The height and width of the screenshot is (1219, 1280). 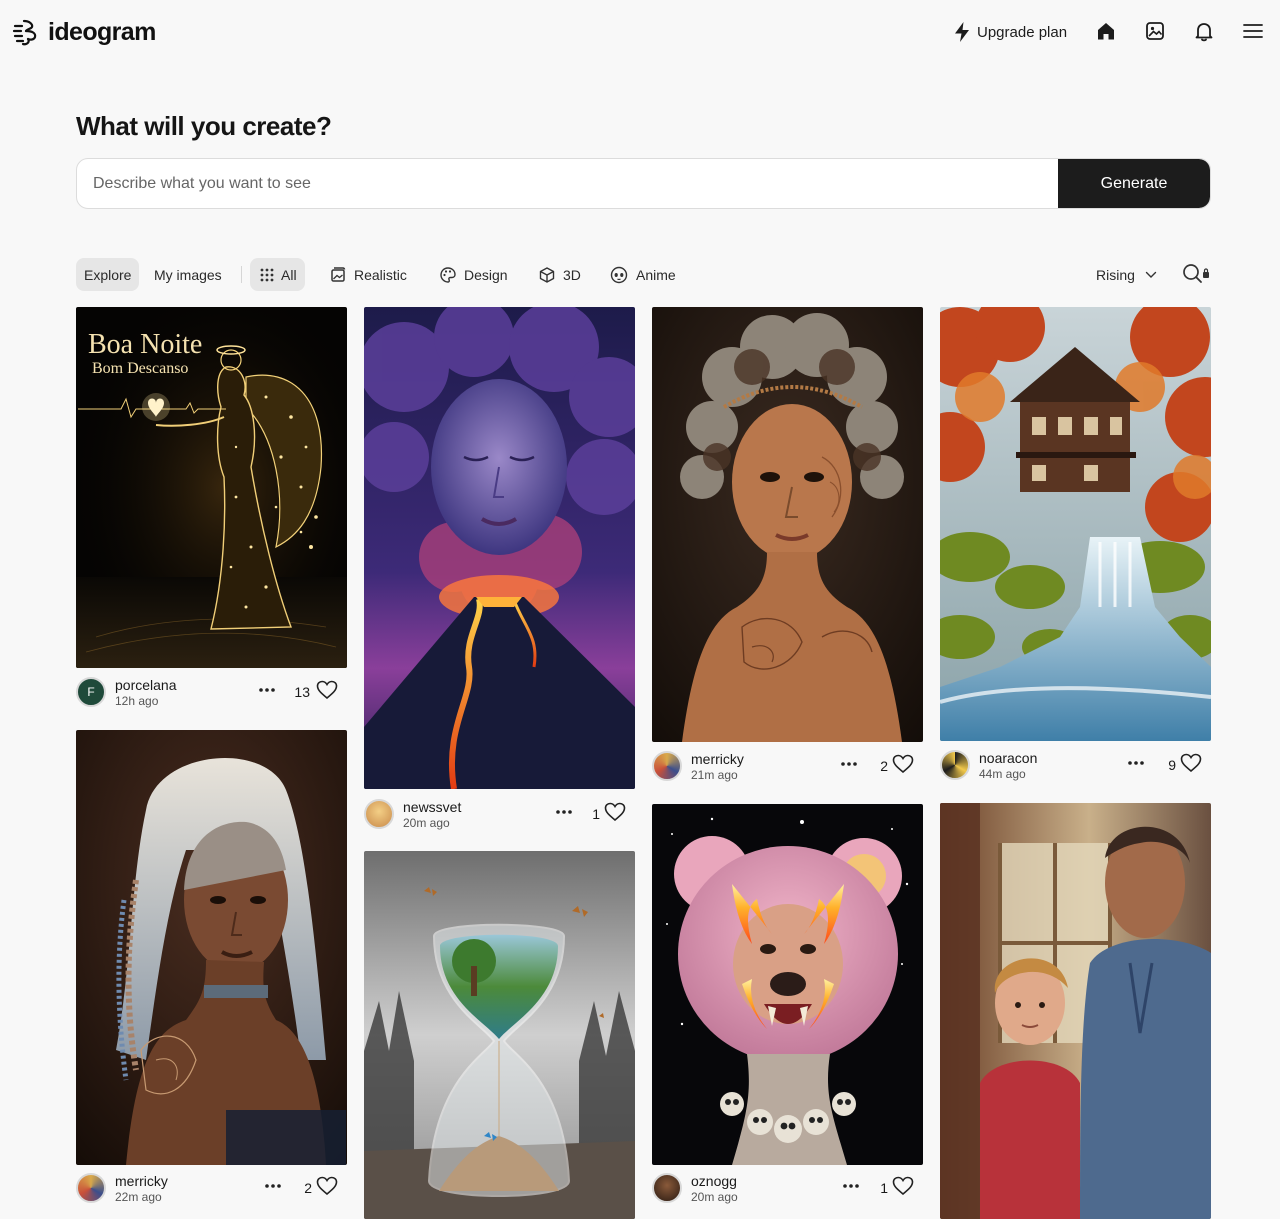 I want to click on home-icon, so click(x=1106, y=31).